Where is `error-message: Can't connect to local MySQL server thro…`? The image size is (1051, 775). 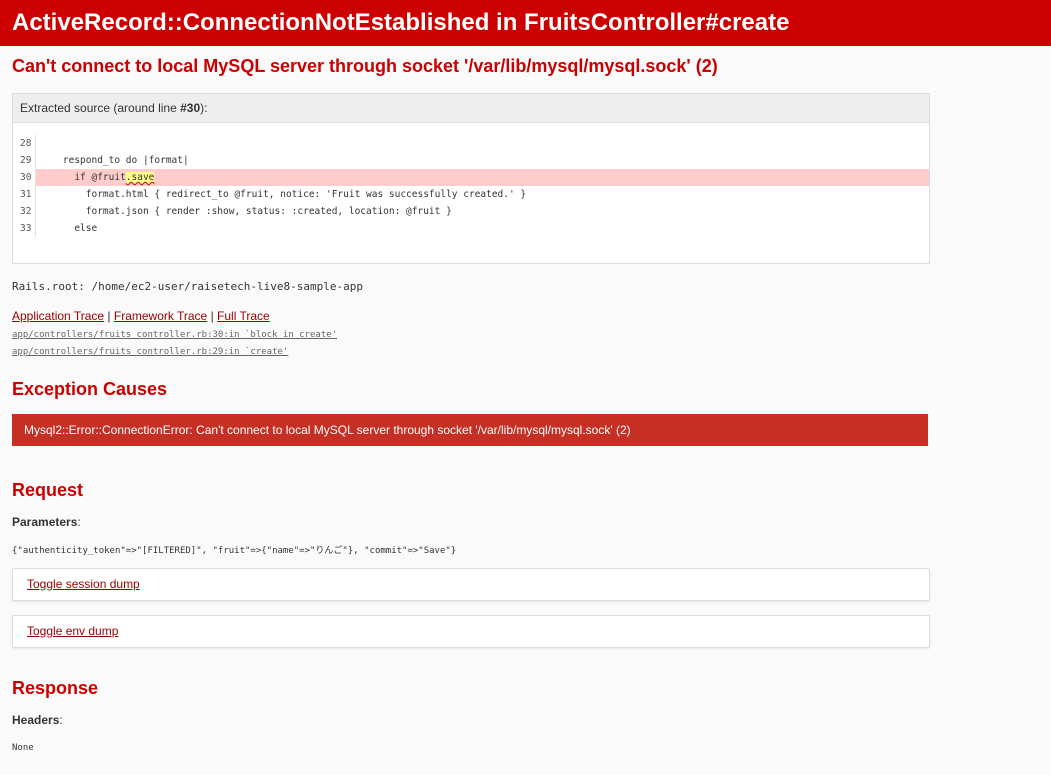 error-message: Can't connect to local MySQL server thro… is located at coordinates (365, 66).